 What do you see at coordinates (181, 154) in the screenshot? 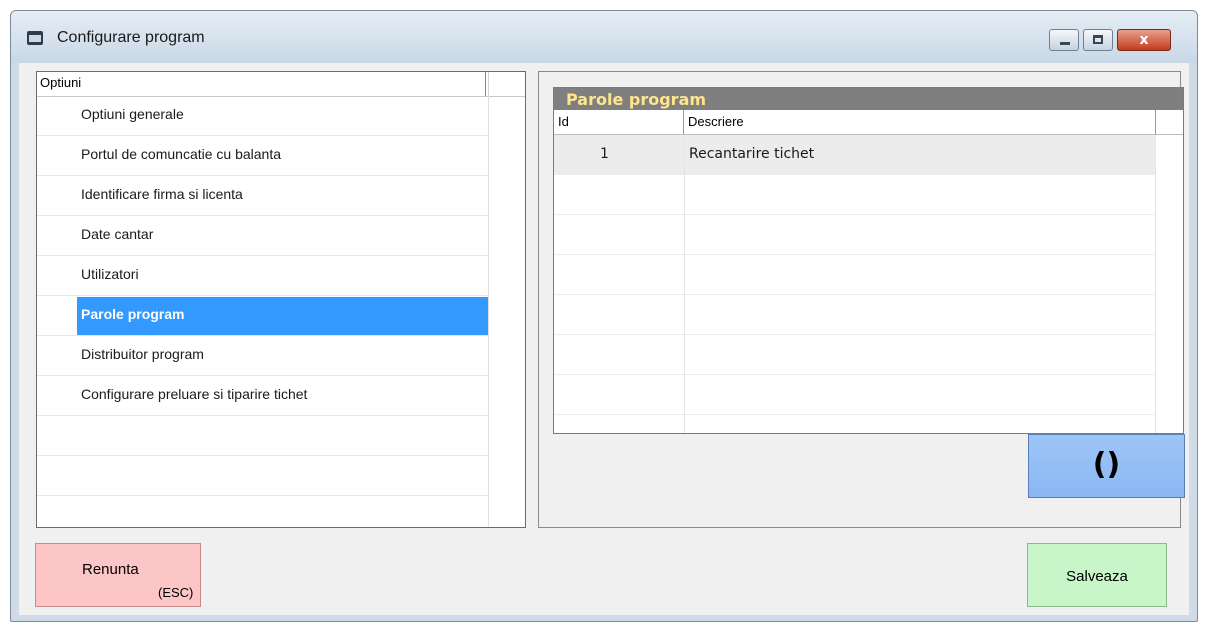
I see `option-label: Portul de comuncatie cu balanta` at bounding box center [181, 154].